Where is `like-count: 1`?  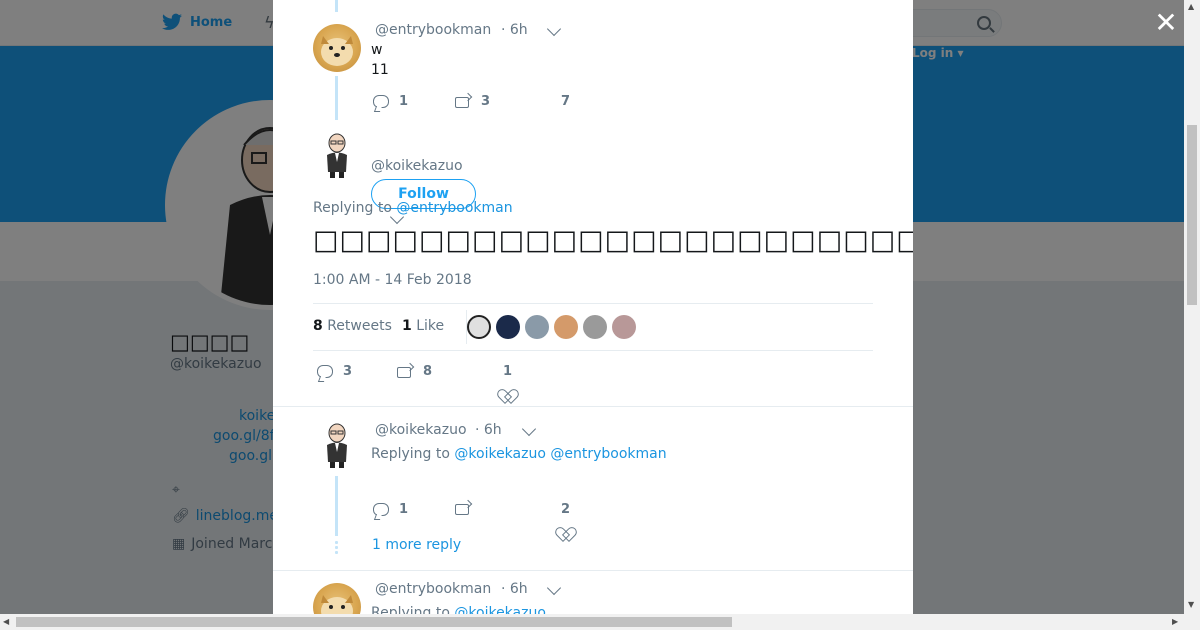 like-count: 1 is located at coordinates (508, 371).